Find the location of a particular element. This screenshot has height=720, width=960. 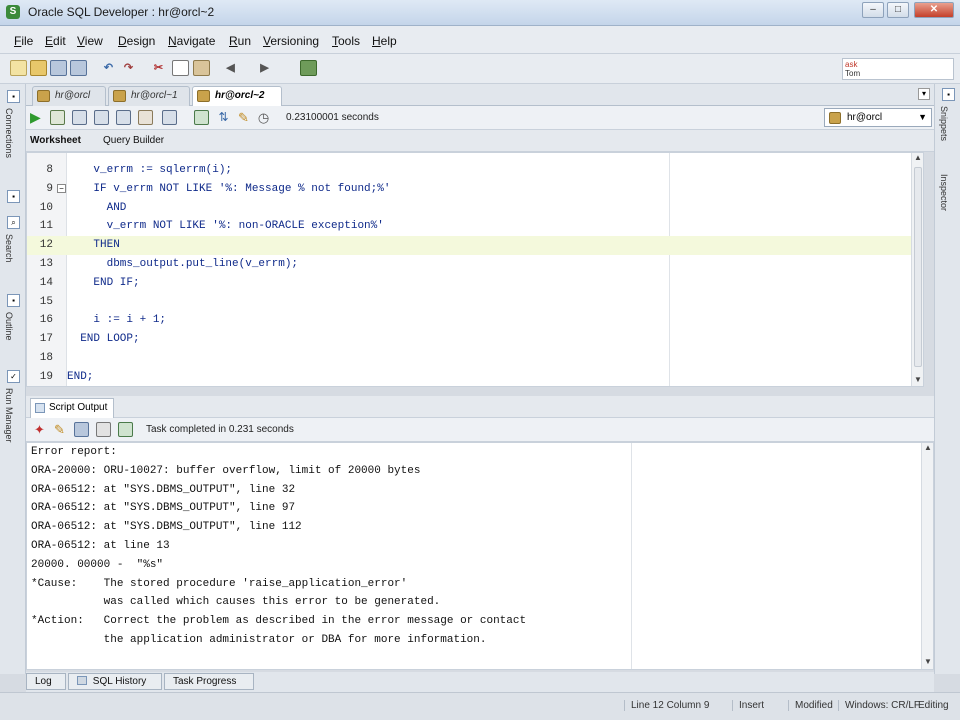

code-line: 12 THEN is located at coordinates (469, 245).